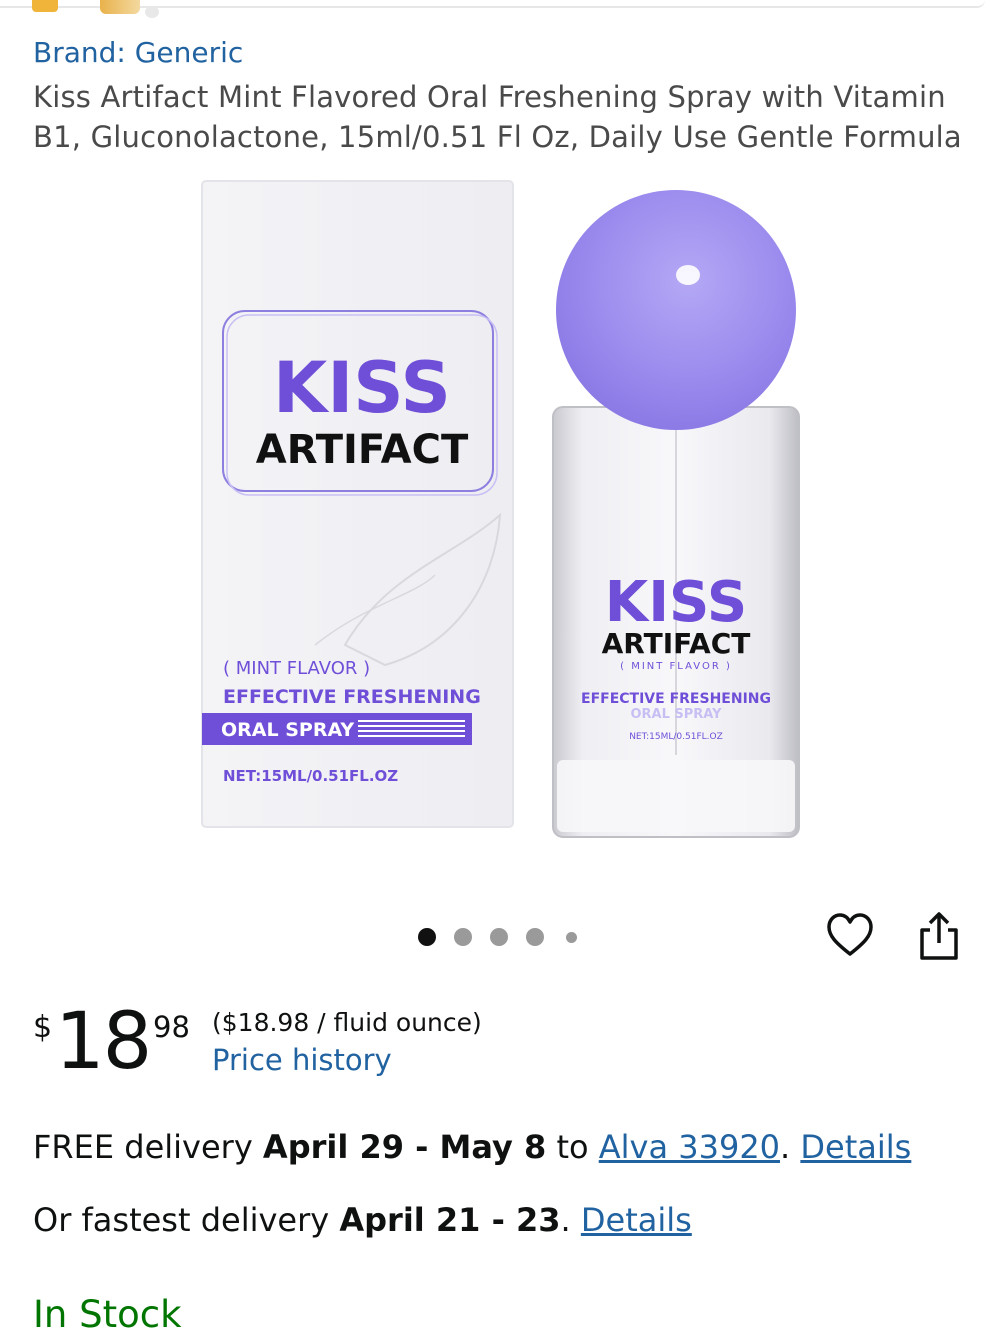 This screenshot has height=1333, width=1000. I want to click on price-fraction: 98, so click(171, 1027).